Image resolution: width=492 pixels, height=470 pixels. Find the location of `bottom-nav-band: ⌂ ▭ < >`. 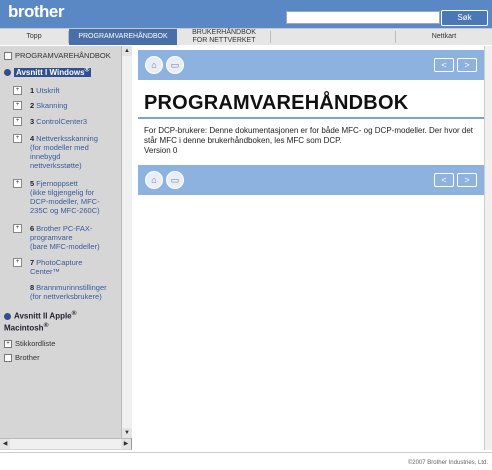

bottom-nav-band: ⌂ ▭ < > is located at coordinates (311, 180).